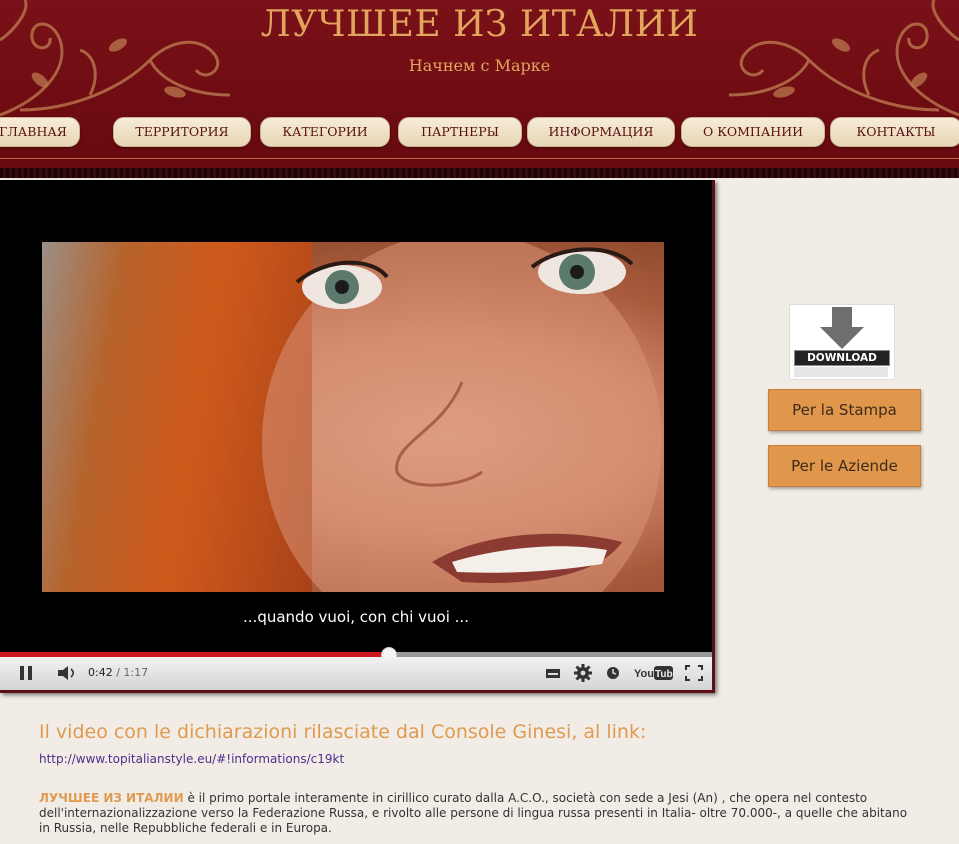 The width and height of the screenshot is (959, 844). I want to click on header-fringe, so click(479, 173).